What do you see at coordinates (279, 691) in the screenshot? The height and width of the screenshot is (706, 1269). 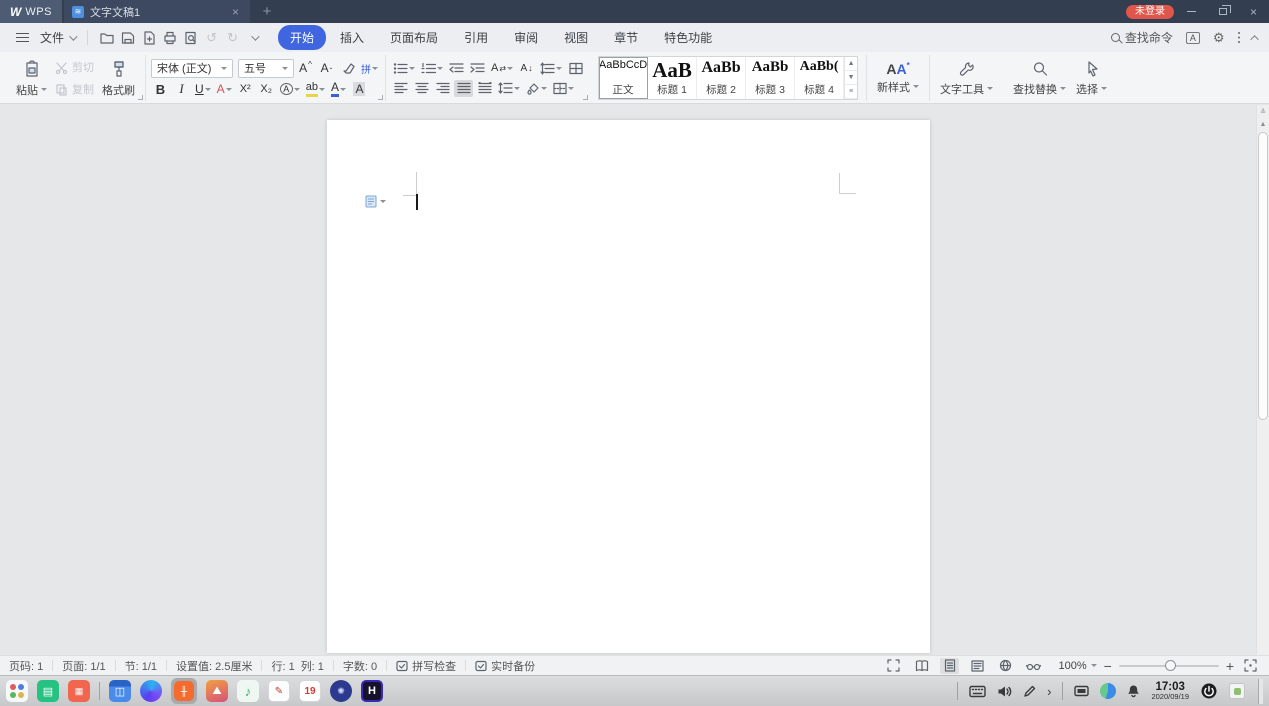 I see `text-editor-icon: ✎` at bounding box center [279, 691].